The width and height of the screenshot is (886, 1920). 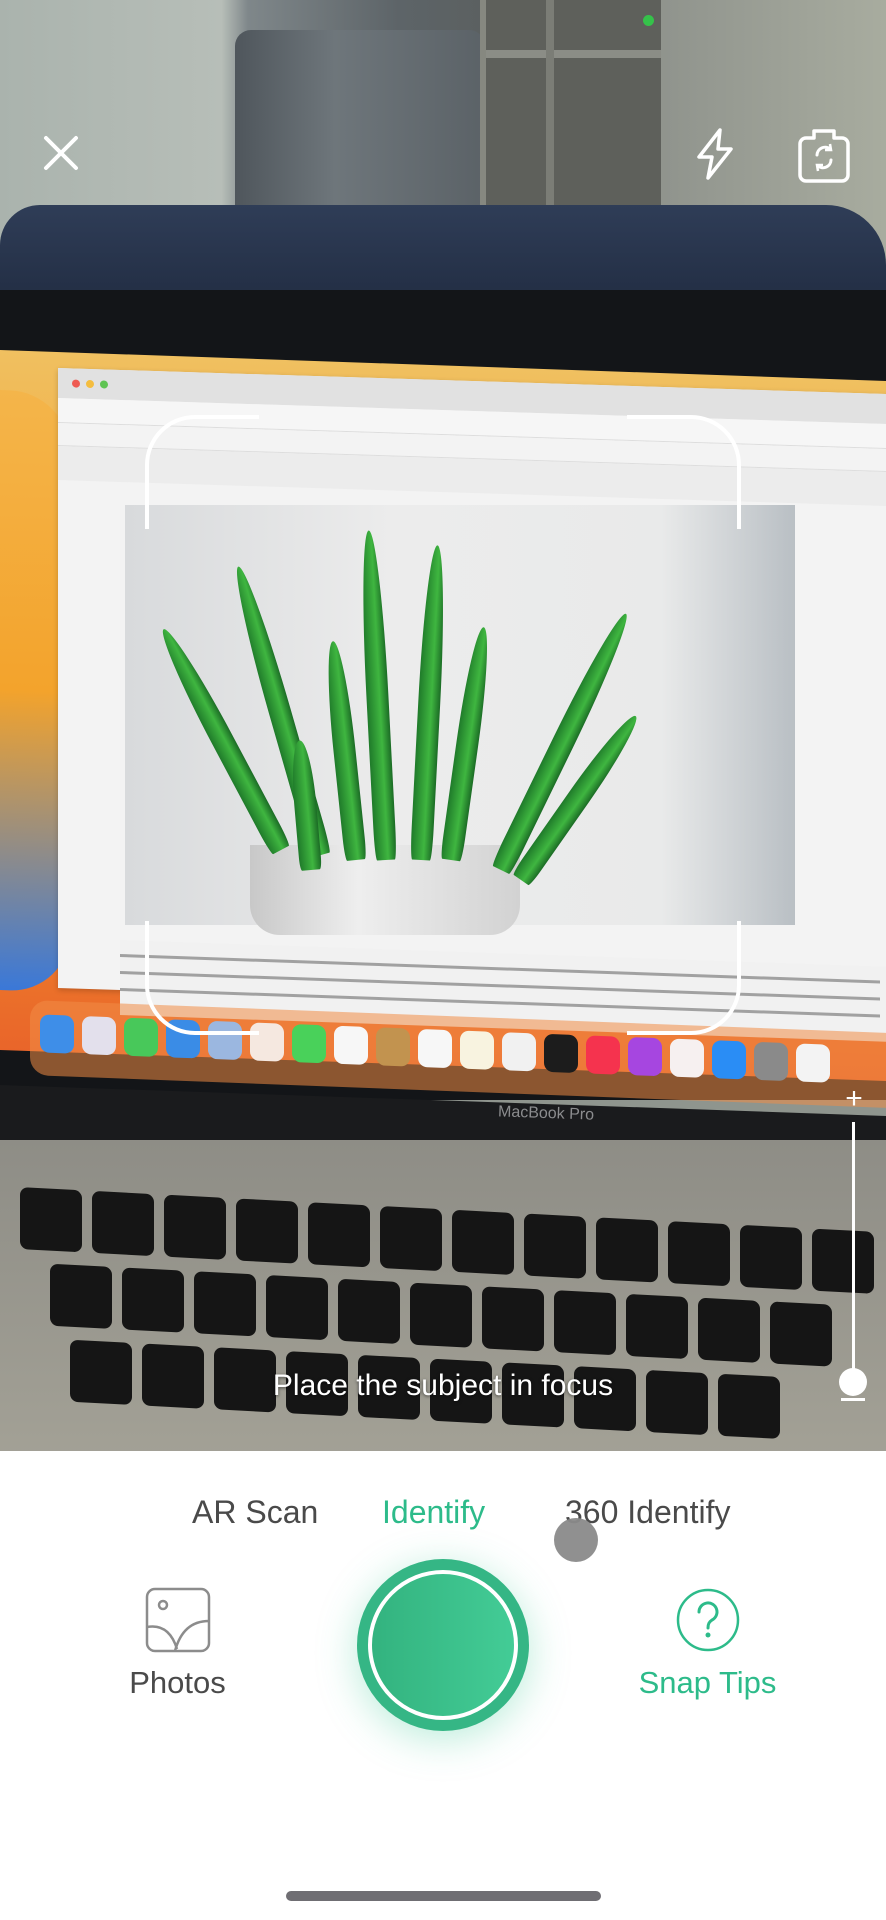 What do you see at coordinates (57, 1034) in the screenshot?
I see `dock-finder-icon` at bounding box center [57, 1034].